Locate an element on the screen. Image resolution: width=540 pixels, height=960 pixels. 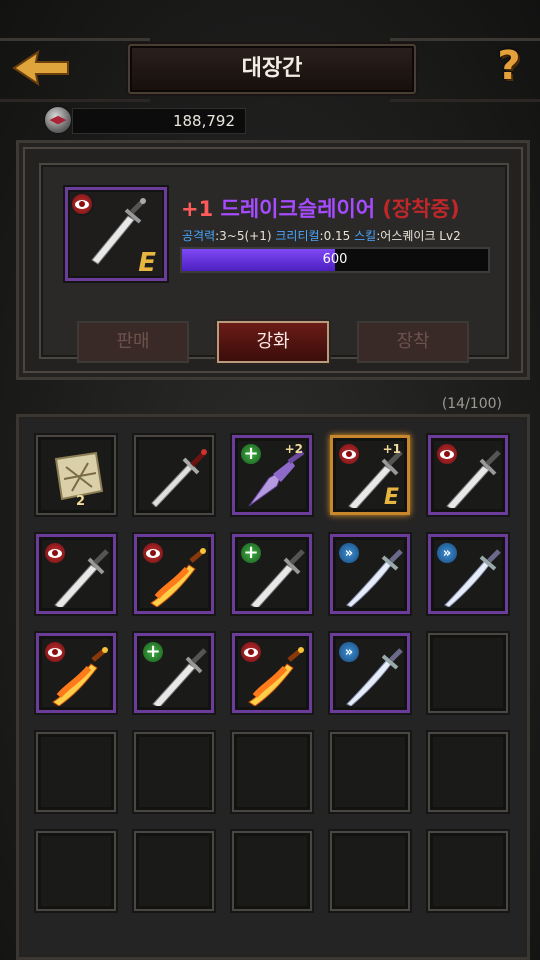
header-bar: 대장간 ? is located at coordinates (270, 65).